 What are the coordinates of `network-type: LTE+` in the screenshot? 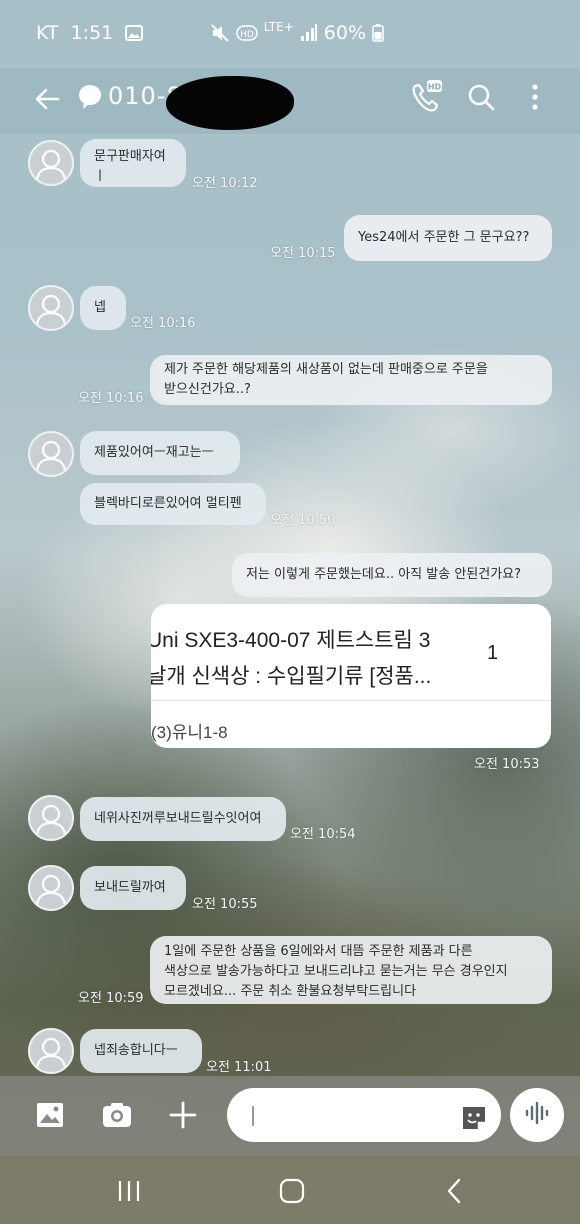 It's located at (278, 27).